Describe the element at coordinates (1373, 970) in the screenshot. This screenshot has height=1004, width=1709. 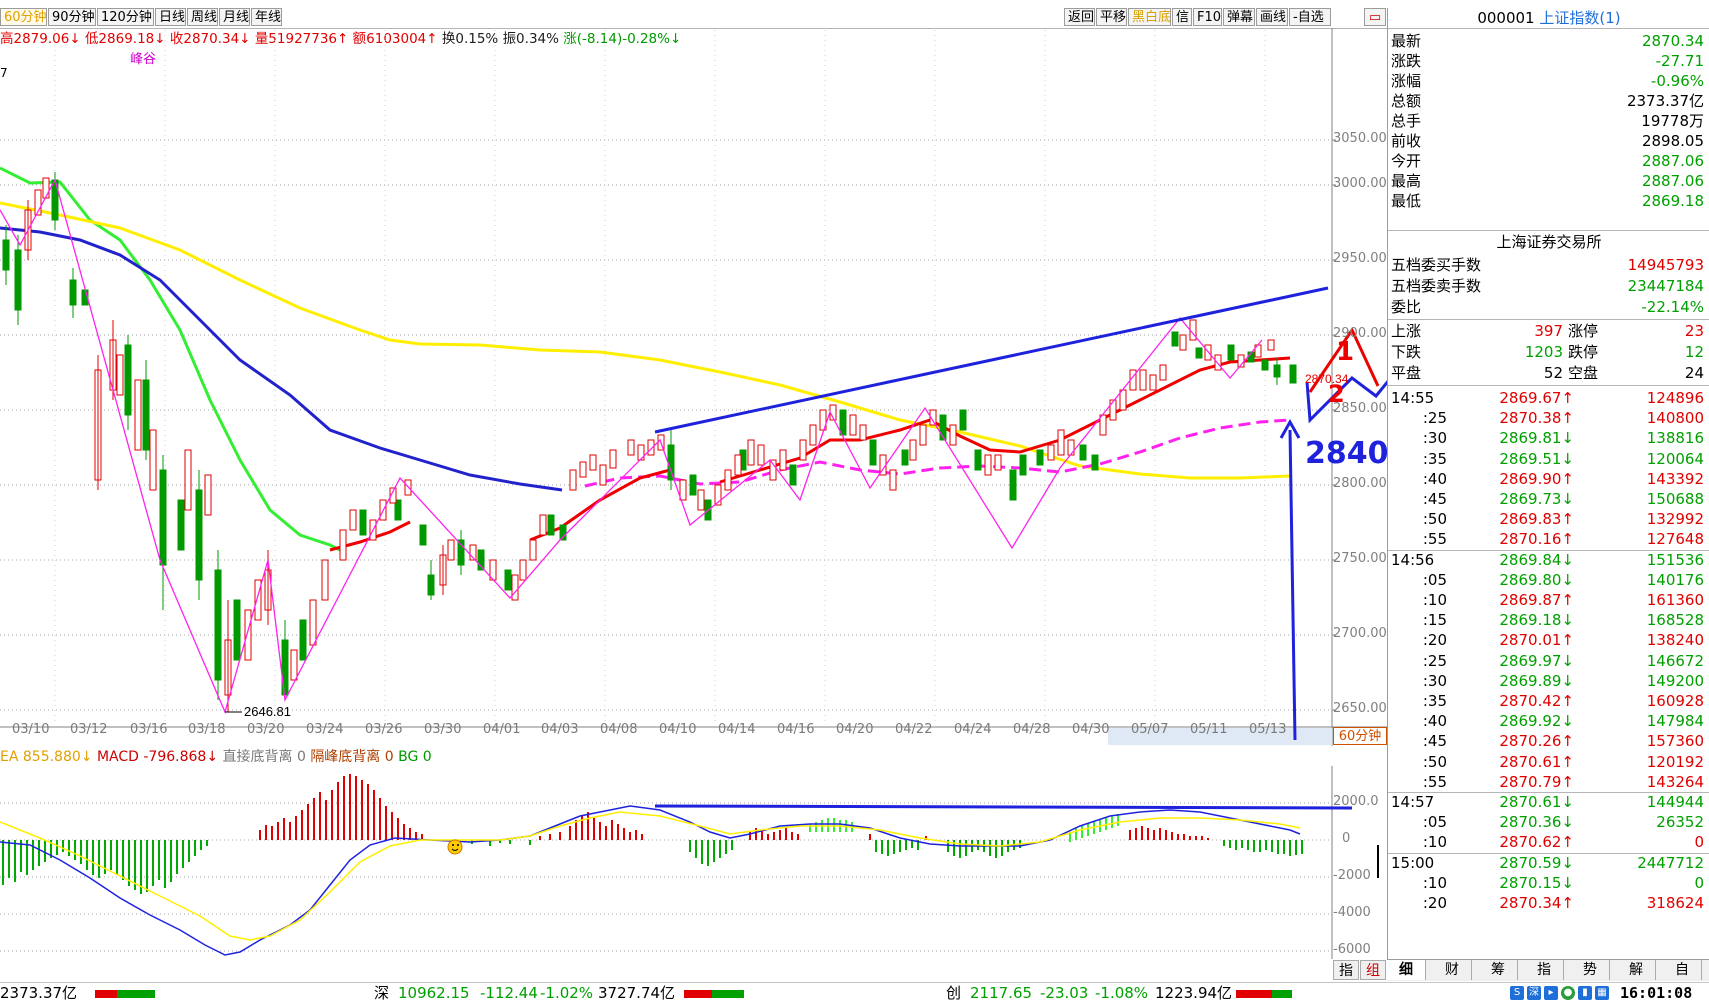
I see `group-side-tab: 组` at that location.